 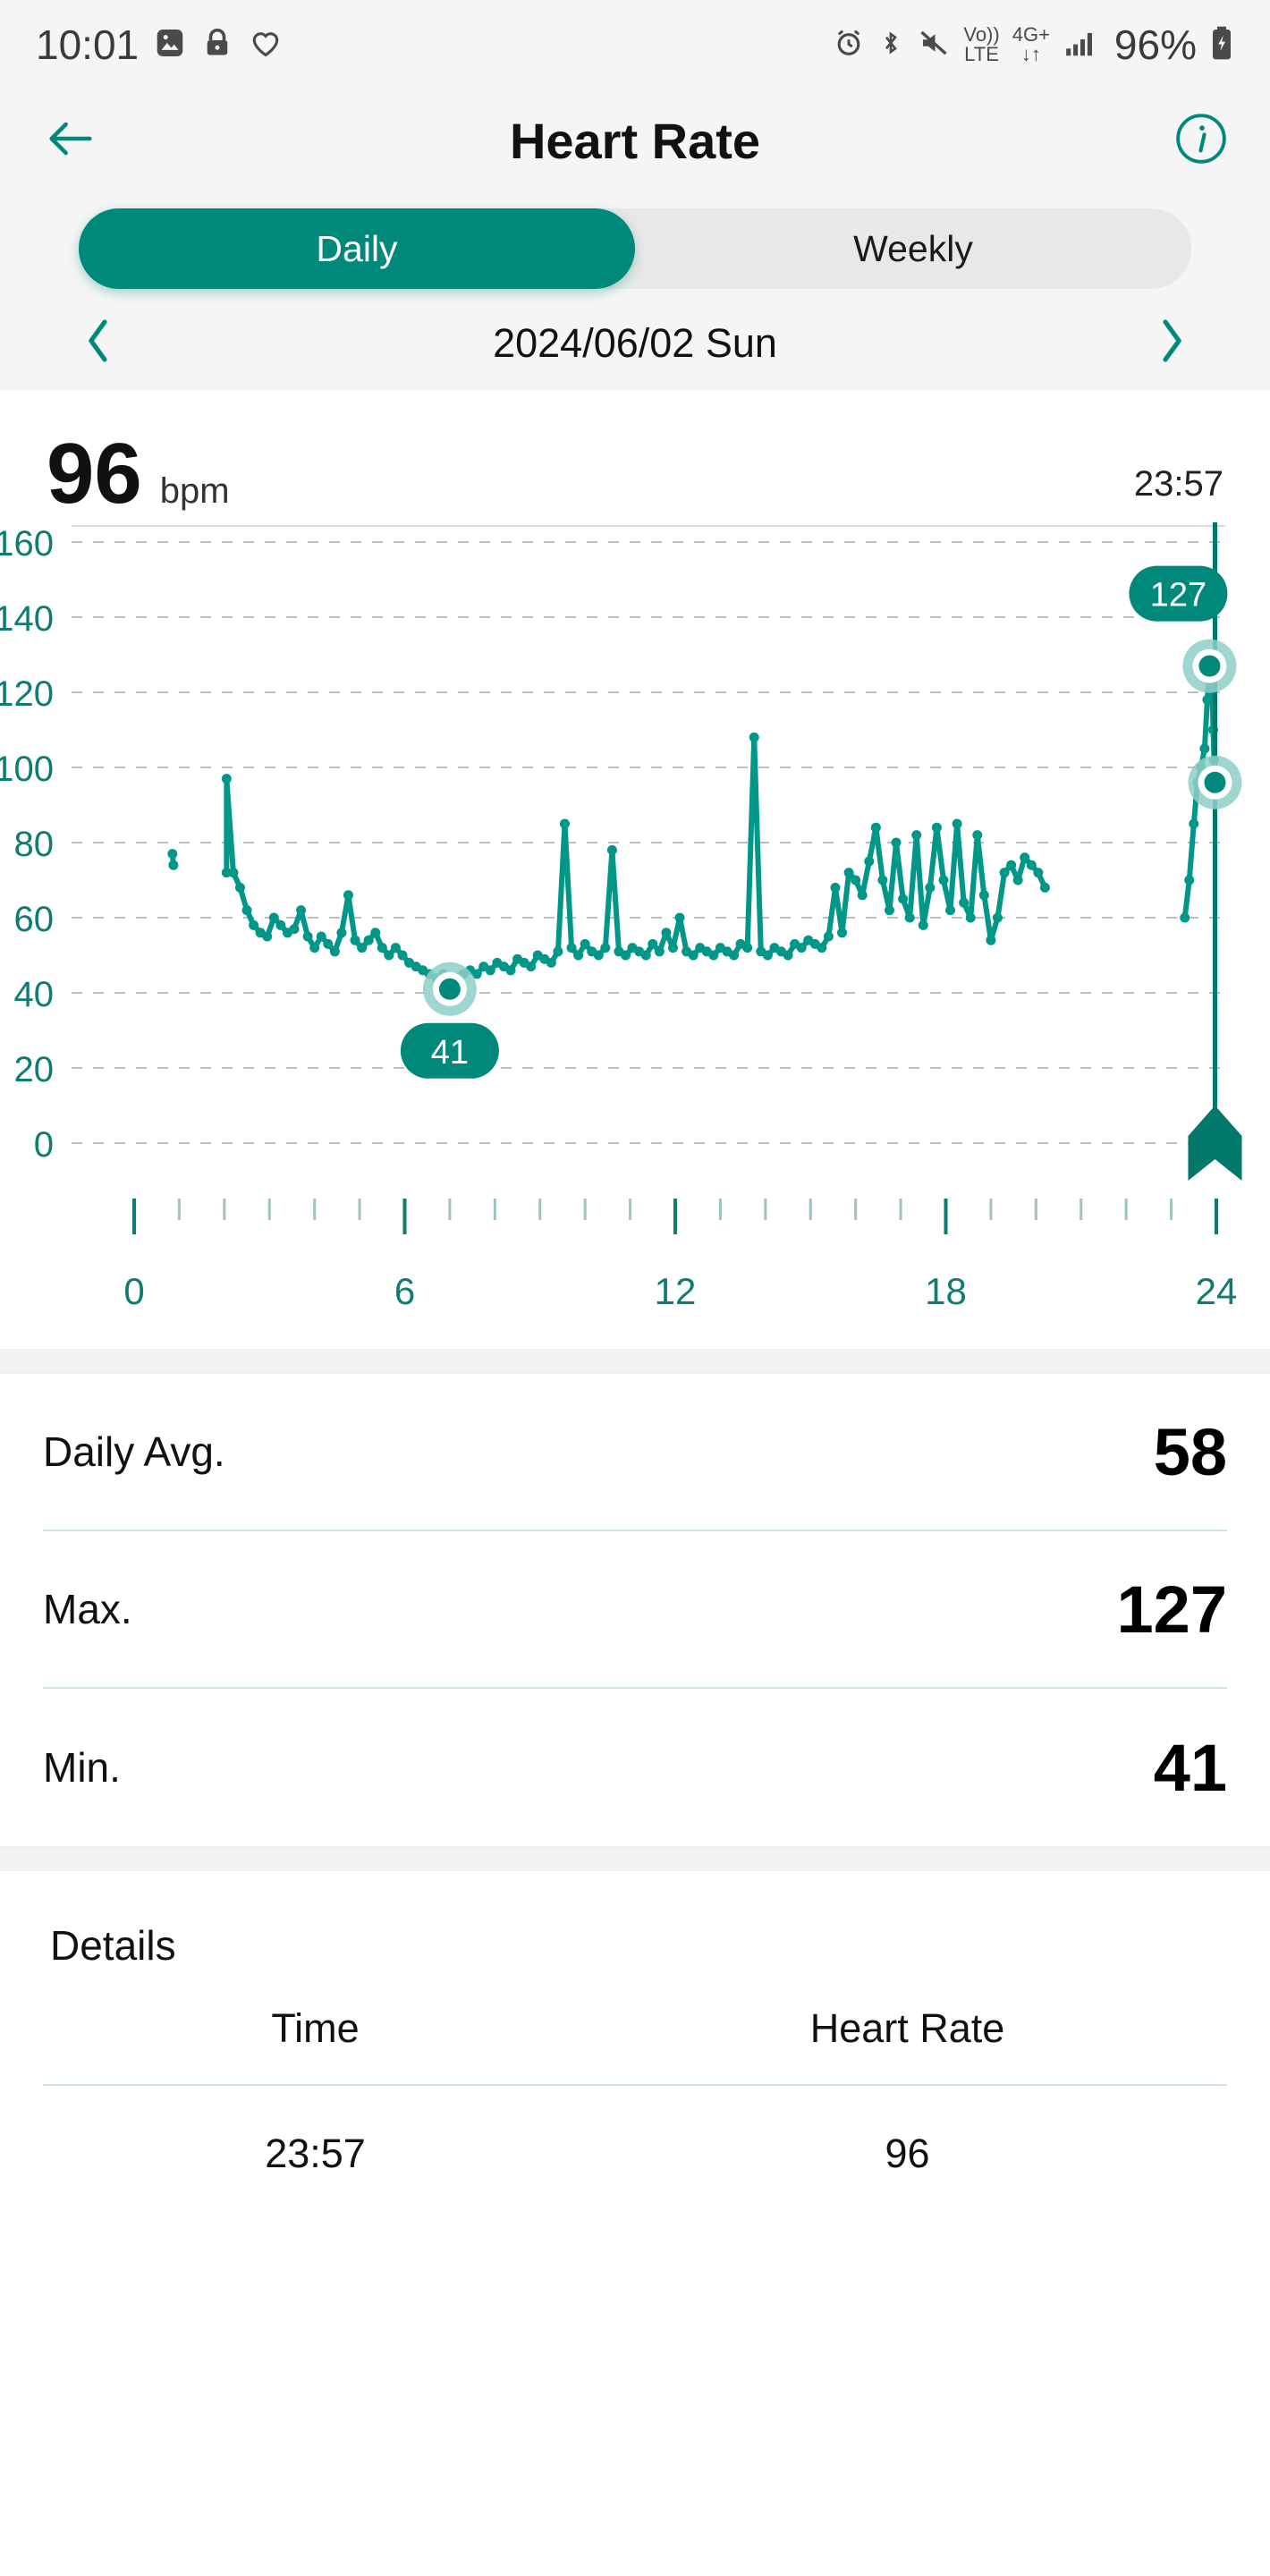 What do you see at coordinates (357, 248) in the screenshot?
I see `tab-daily: Daily` at bounding box center [357, 248].